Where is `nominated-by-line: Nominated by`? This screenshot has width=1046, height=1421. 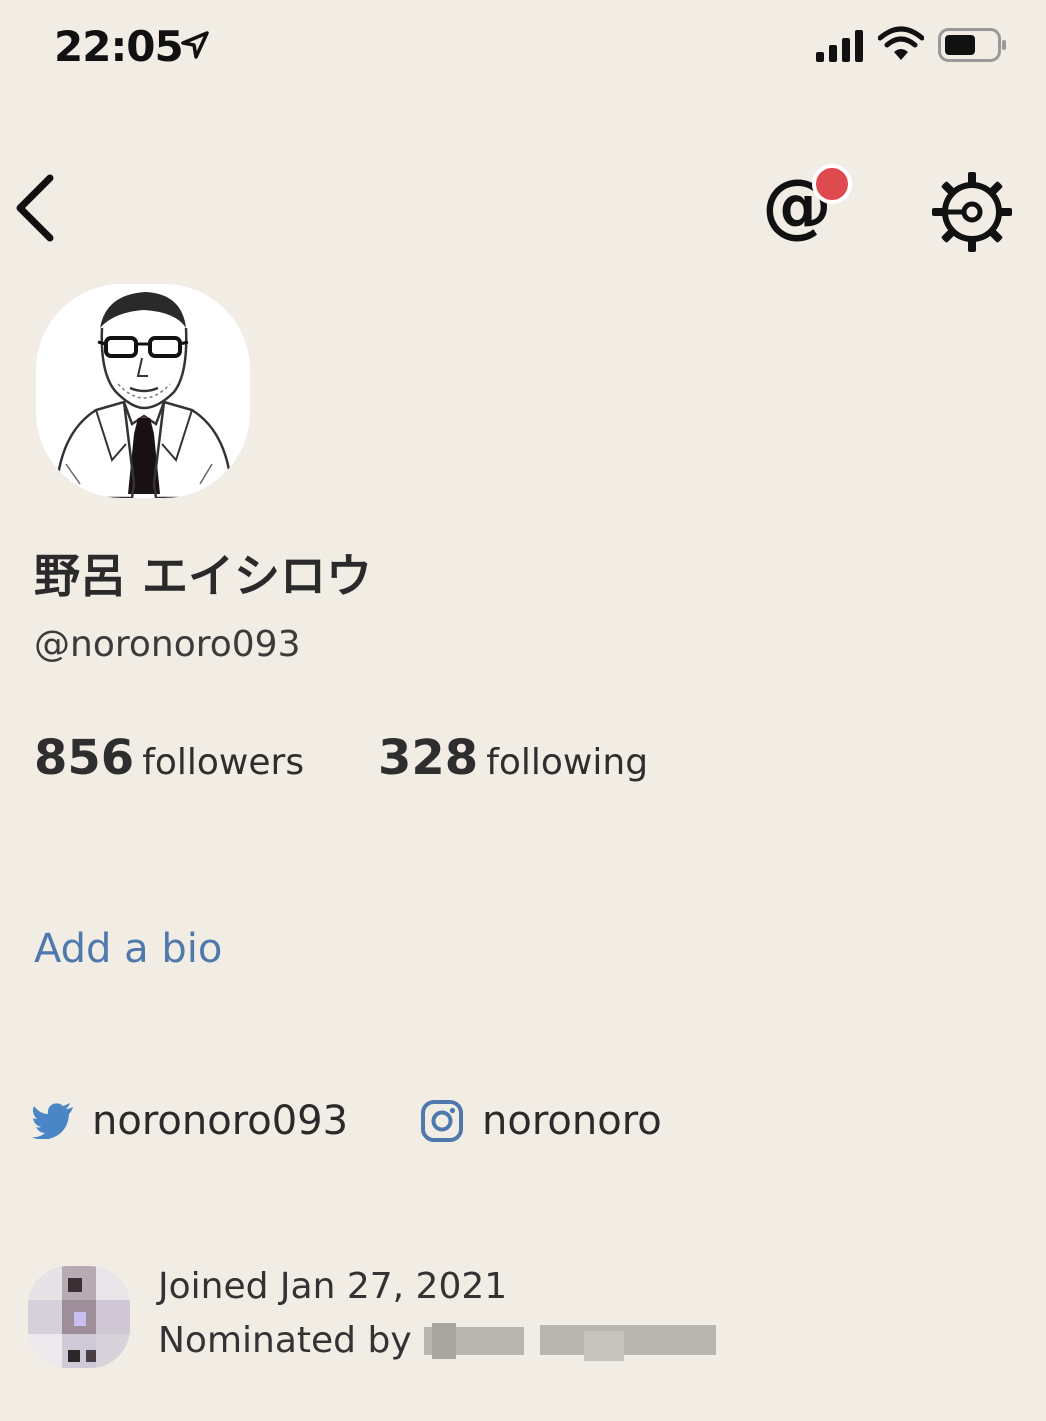 nominated-by-line: Nominated by is located at coordinates (439, 1340).